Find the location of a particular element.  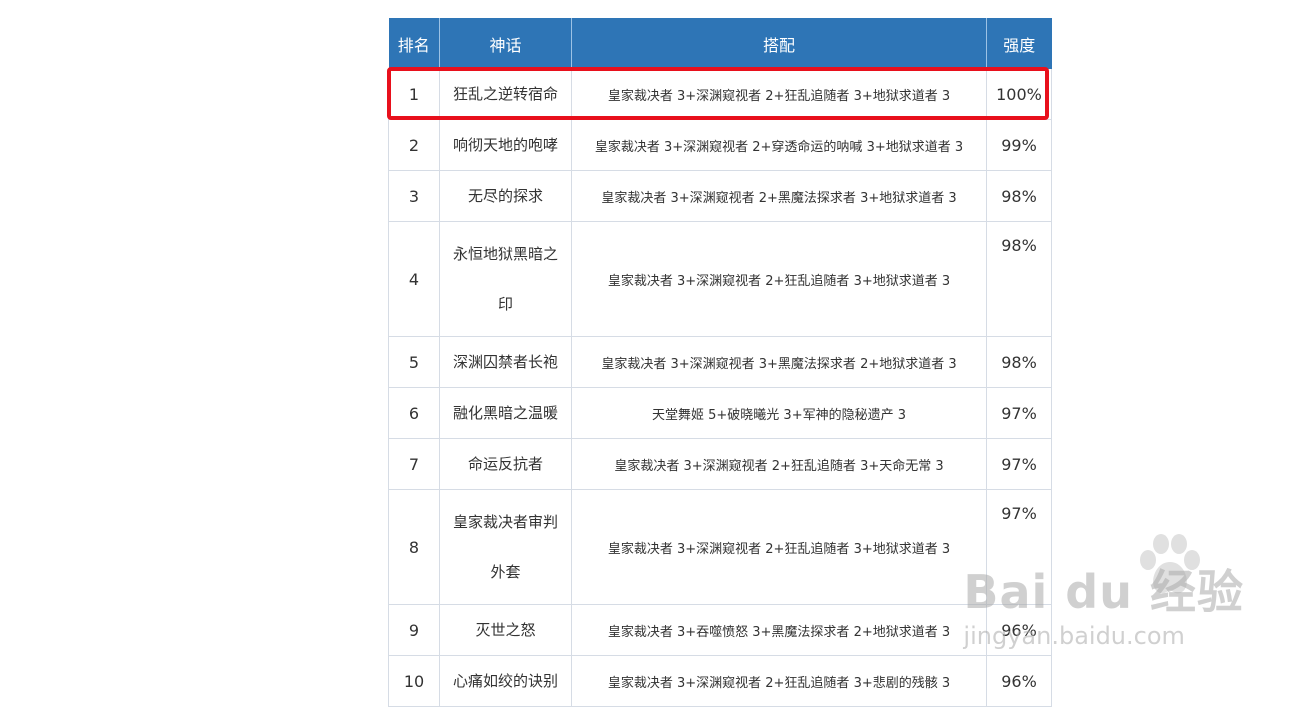

header-power: 强度 is located at coordinates (1019, 43).